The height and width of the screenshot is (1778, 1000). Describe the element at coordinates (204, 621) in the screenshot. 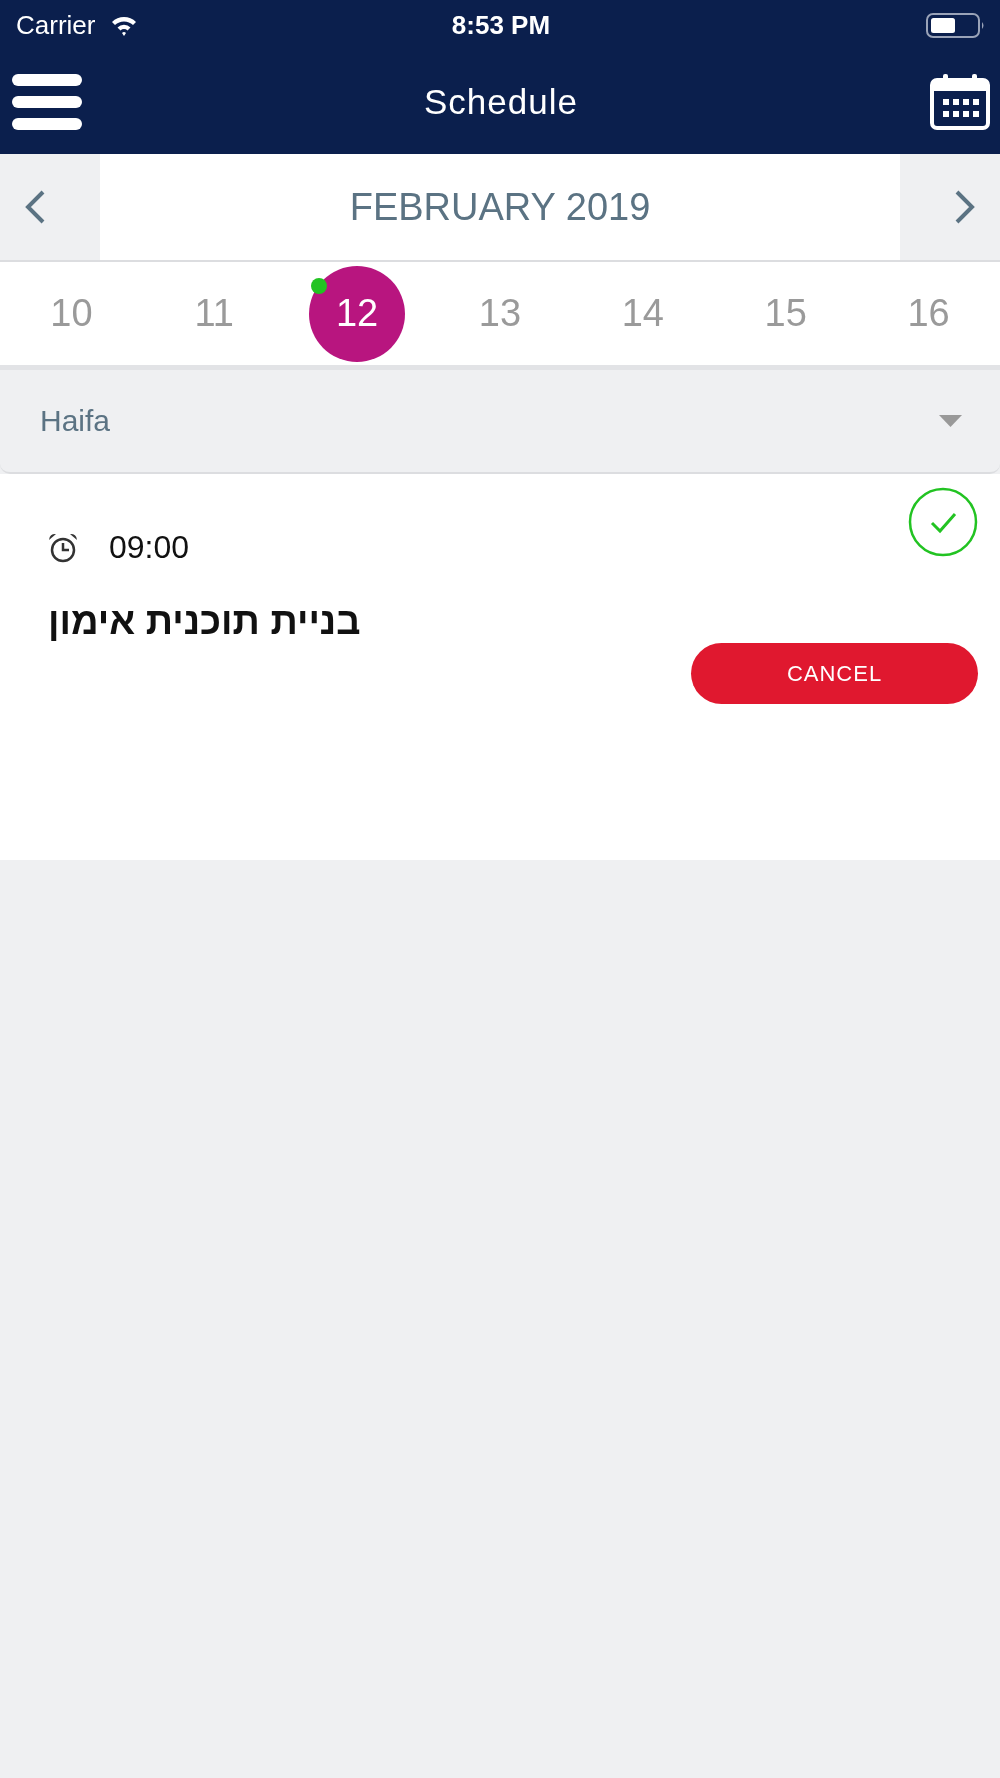

I see `event-title: בניית תוכנית אימון` at that location.